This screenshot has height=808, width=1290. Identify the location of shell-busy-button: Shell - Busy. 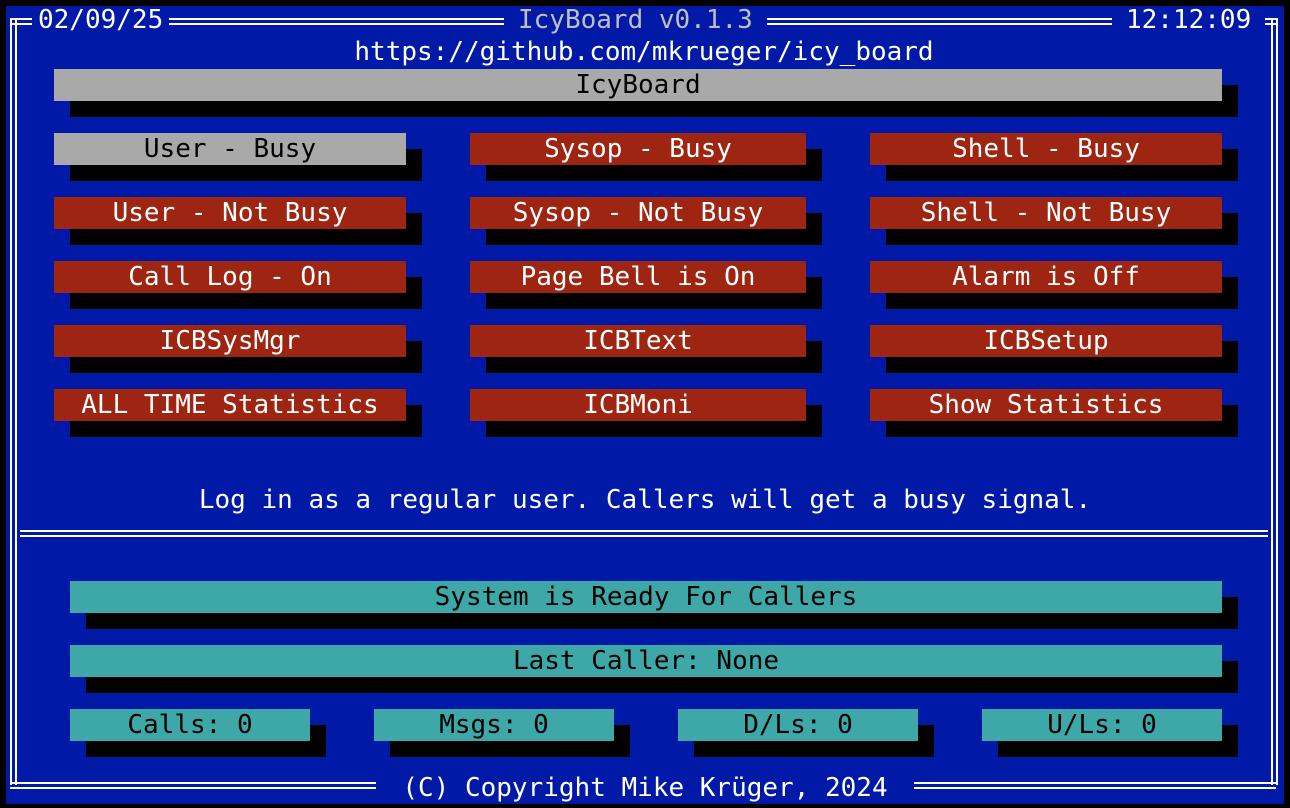
(1046, 149).